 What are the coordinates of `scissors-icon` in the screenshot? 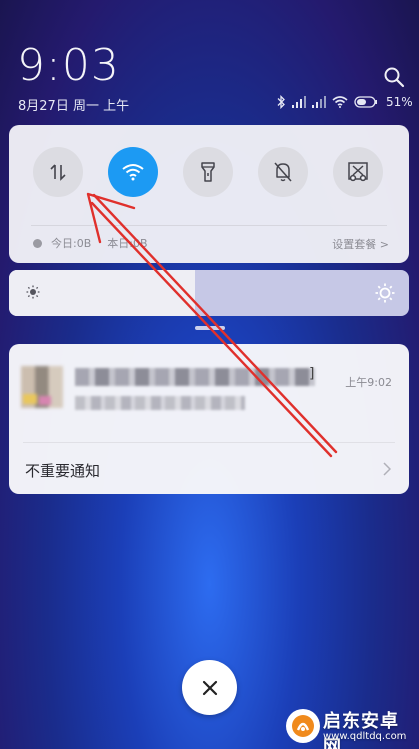 It's located at (358, 172).